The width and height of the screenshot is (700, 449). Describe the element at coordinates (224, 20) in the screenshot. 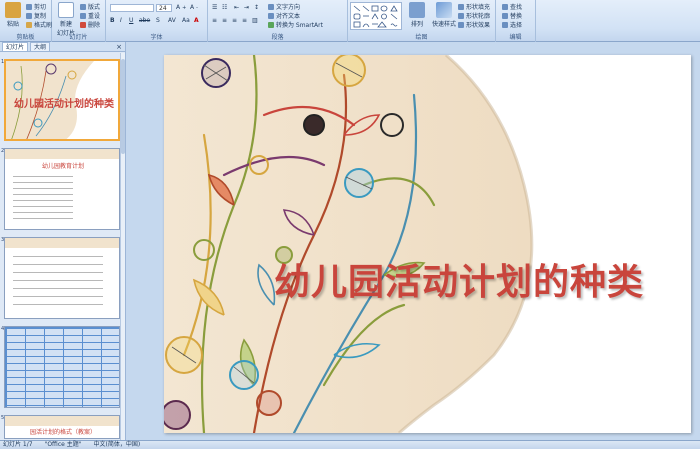

I see `align-center-icon: ≡` at that location.